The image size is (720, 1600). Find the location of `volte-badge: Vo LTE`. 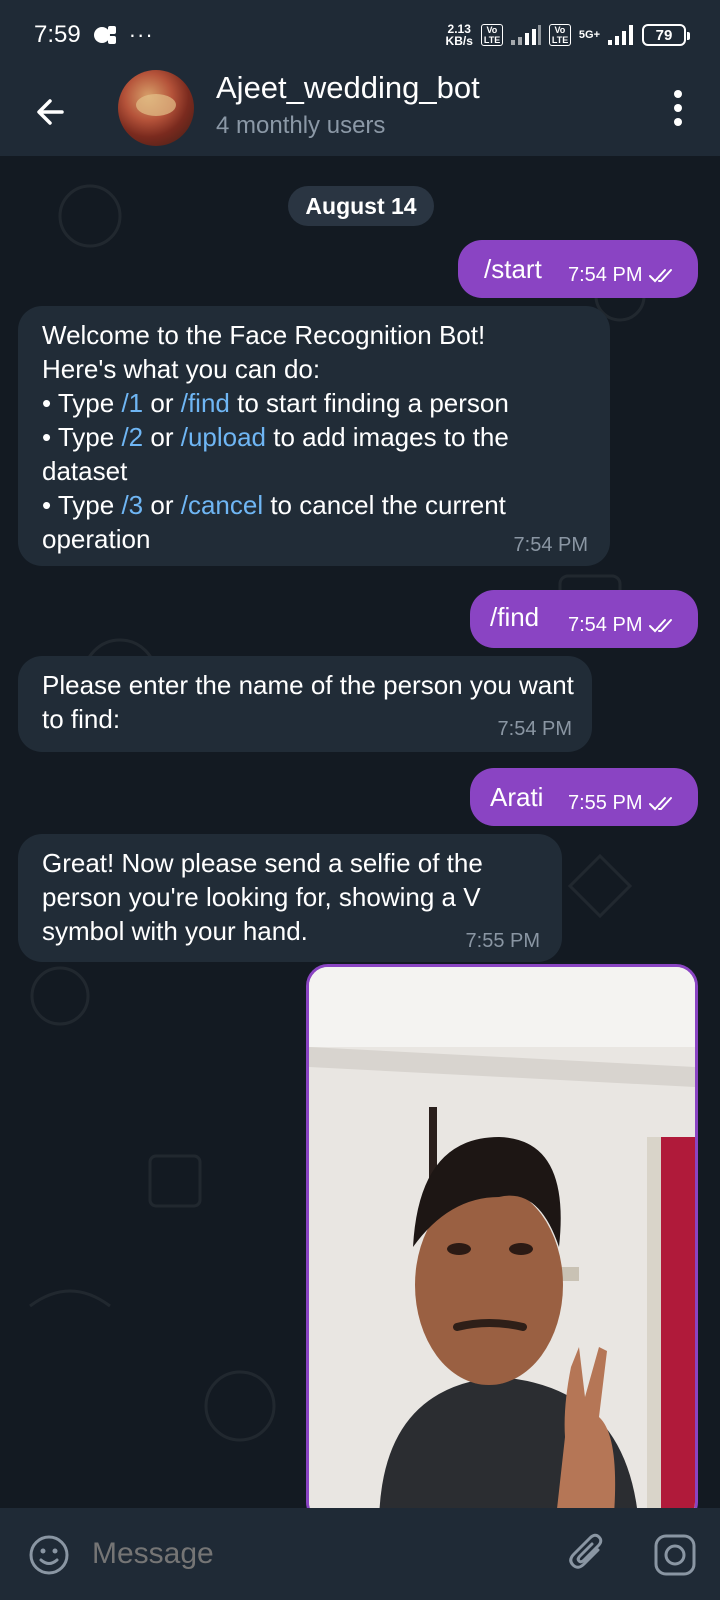

volte-badge: Vo LTE is located at coordinates (491, 35).